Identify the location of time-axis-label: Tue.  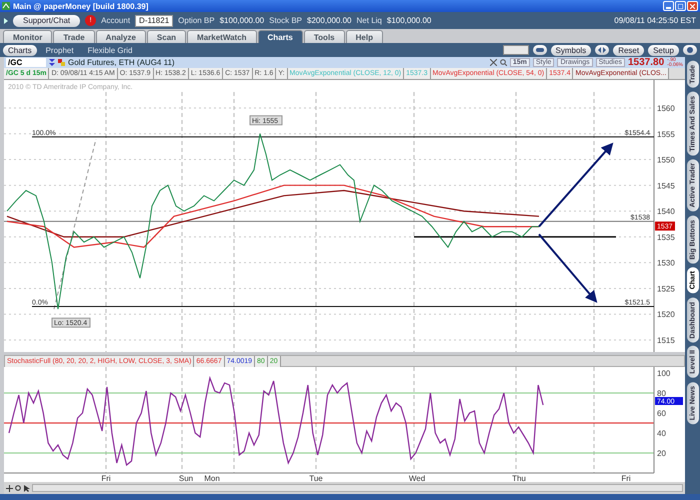
(316, 478).